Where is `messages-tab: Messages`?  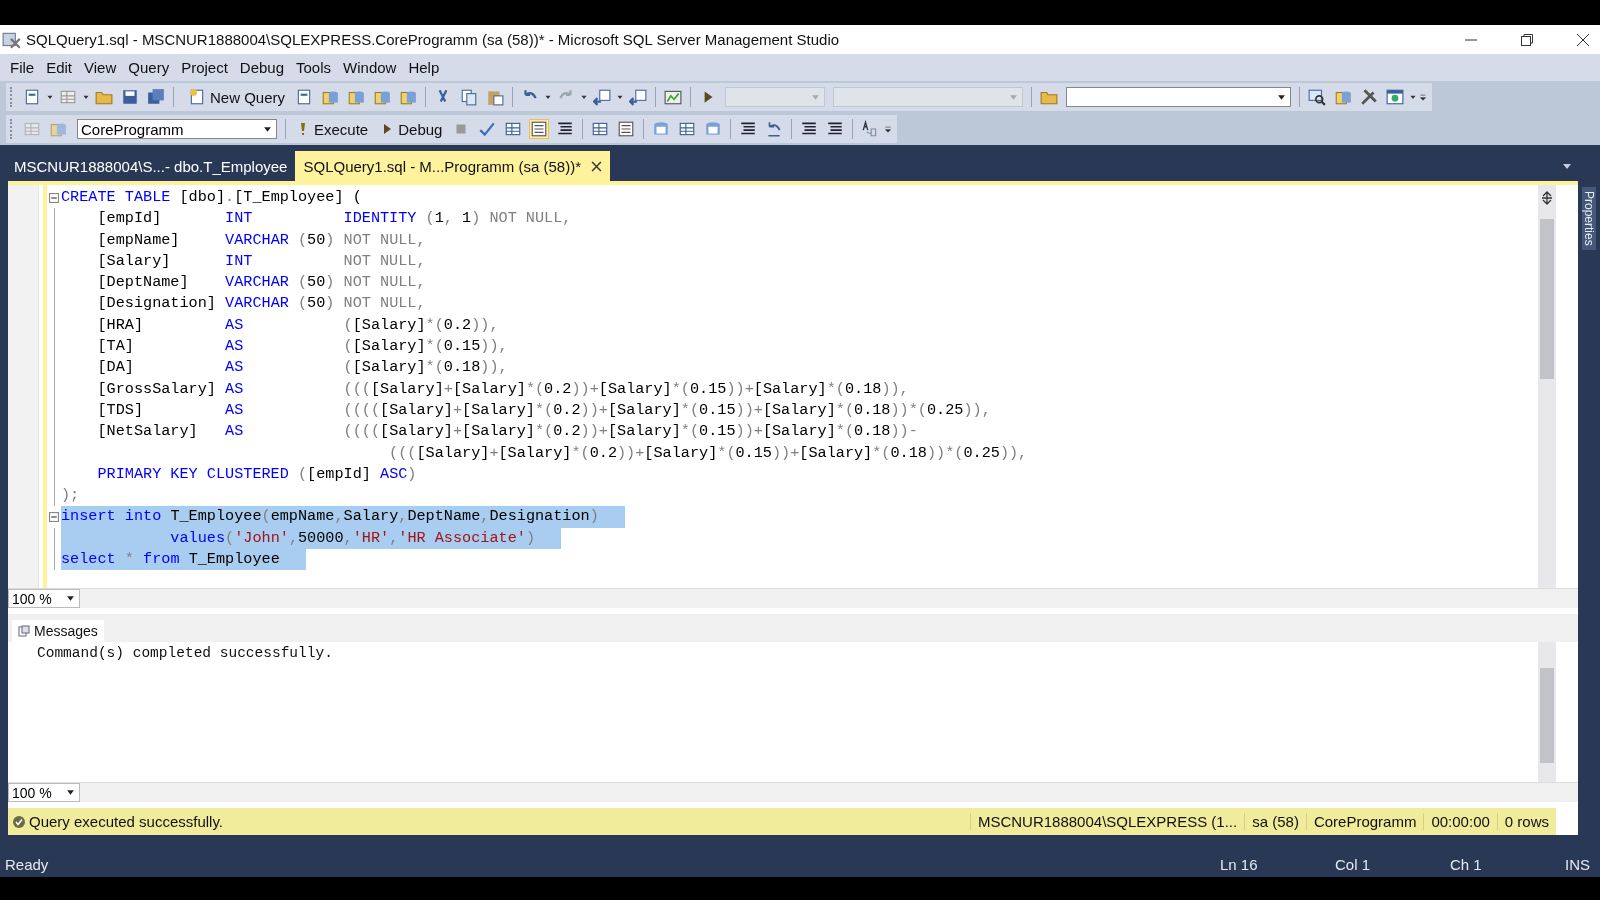 messages-tab: Messages is located at coordinates (58, 631).